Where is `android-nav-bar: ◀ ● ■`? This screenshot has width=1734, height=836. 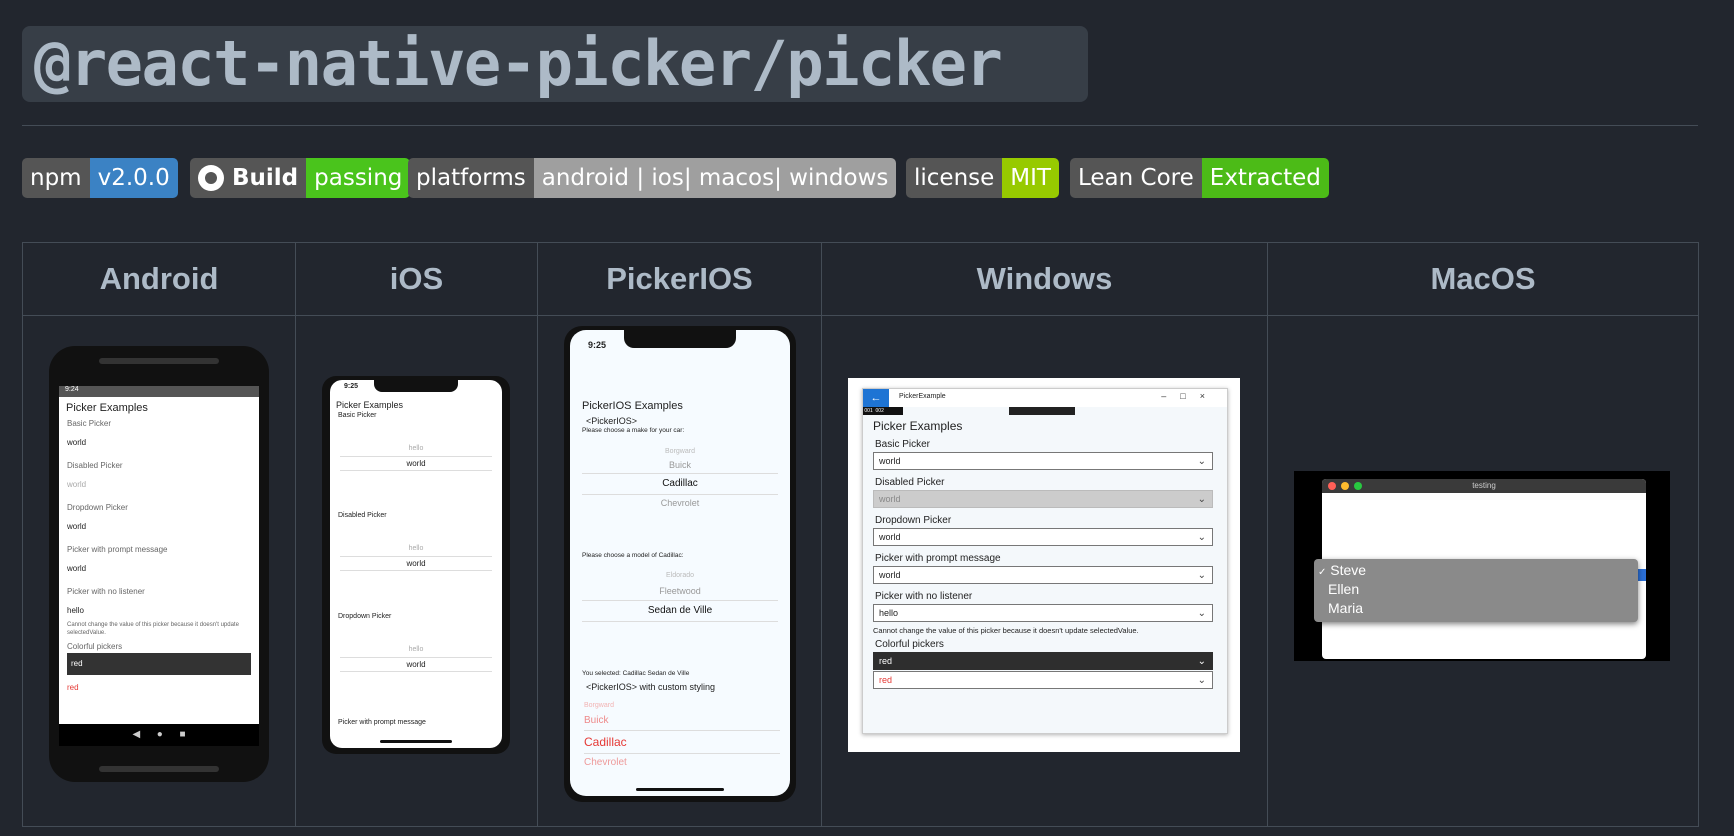
android-nav-bar: ◀ ● ■ is located at coordinates (159, 735).